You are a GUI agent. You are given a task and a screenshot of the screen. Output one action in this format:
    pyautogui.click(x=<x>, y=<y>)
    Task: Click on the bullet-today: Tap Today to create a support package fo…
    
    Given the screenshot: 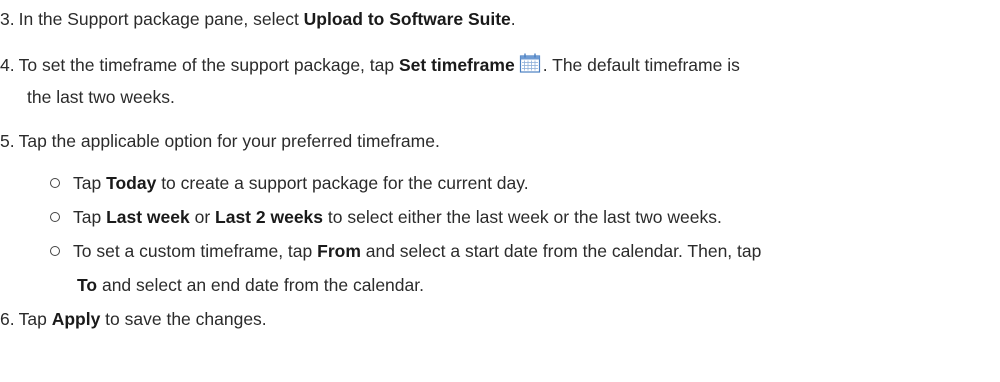 What is the action you would take?
    pyautogui.click(x=289, y=183)
    